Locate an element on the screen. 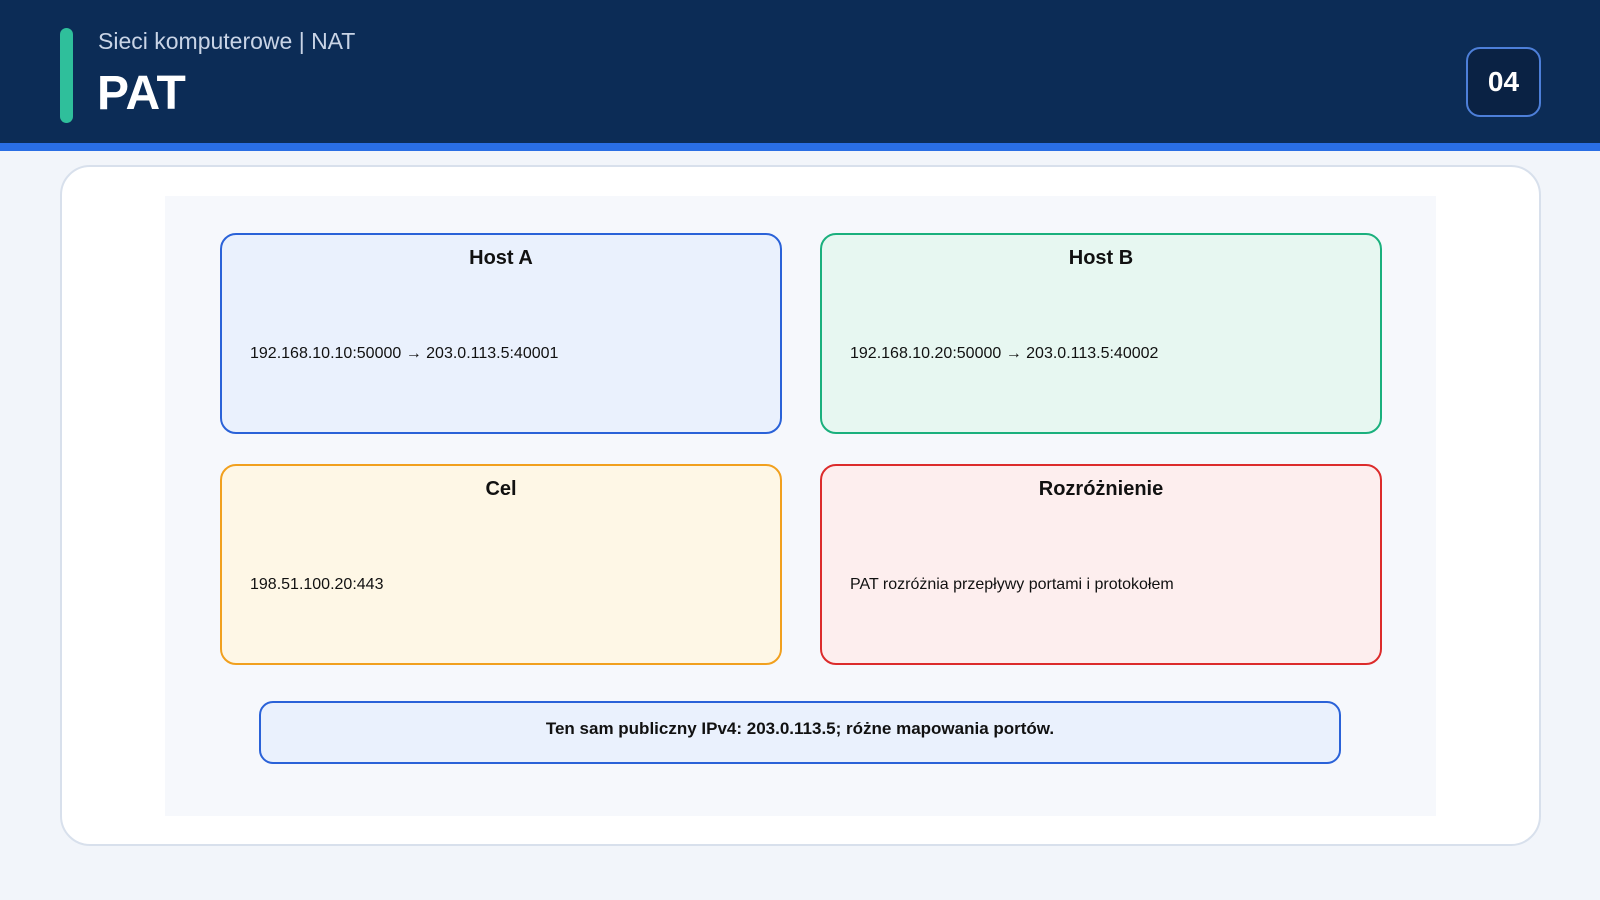 The height and width of the screenshot is (900, 1600). host-b-mapping: 192.168.10.20:50000 → 203.0.113.5:40002 is located at coordinates (1004, 353).